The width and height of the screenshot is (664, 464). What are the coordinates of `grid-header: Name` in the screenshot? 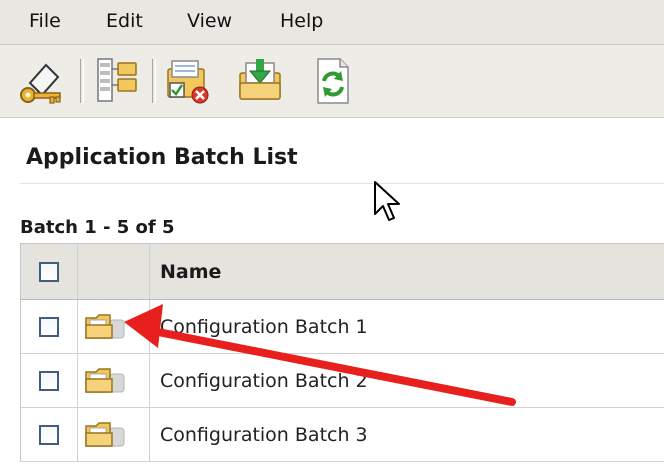 It's located at (342, 272).